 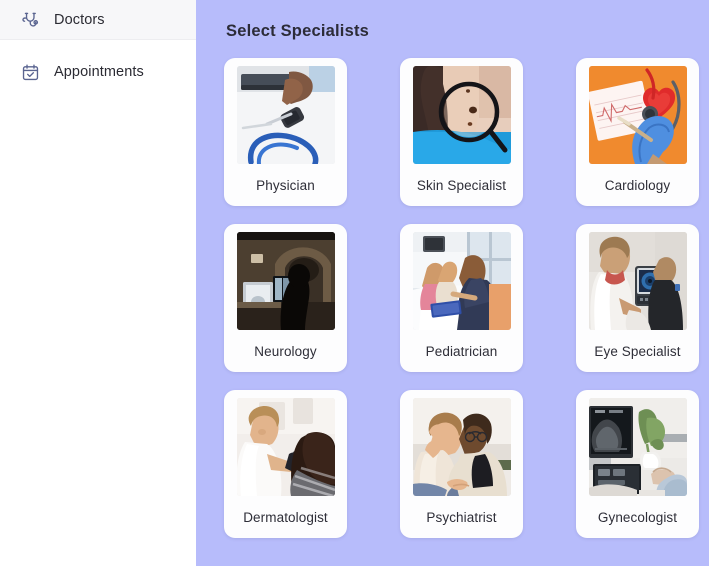 What do you see at coordinates (637, 351) in the screenshot?
I see `specialist-card-label: Eye Specialist` at bounding box center [637, 351].